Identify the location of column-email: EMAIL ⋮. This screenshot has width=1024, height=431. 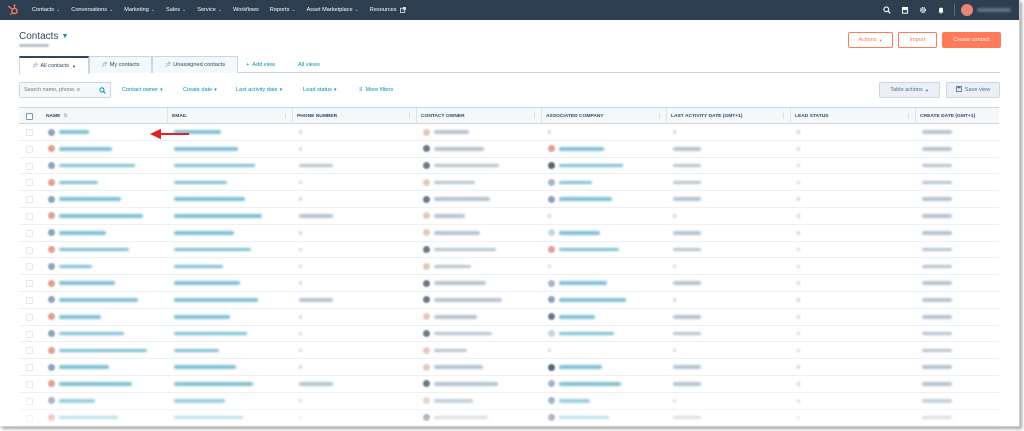
(230, 116).